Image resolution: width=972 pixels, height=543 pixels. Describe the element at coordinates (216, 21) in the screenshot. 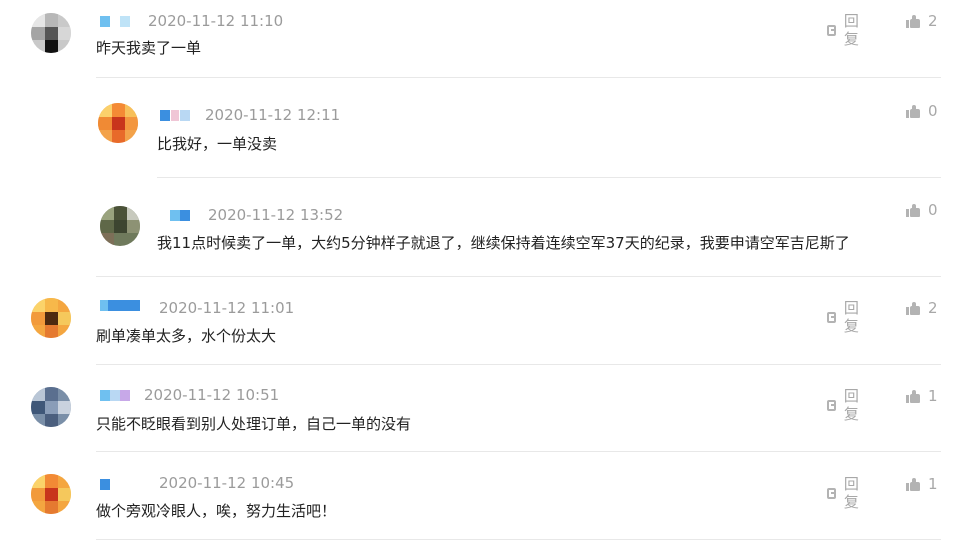

I see `timestamp: 2020-11-12 11:10` at that location.